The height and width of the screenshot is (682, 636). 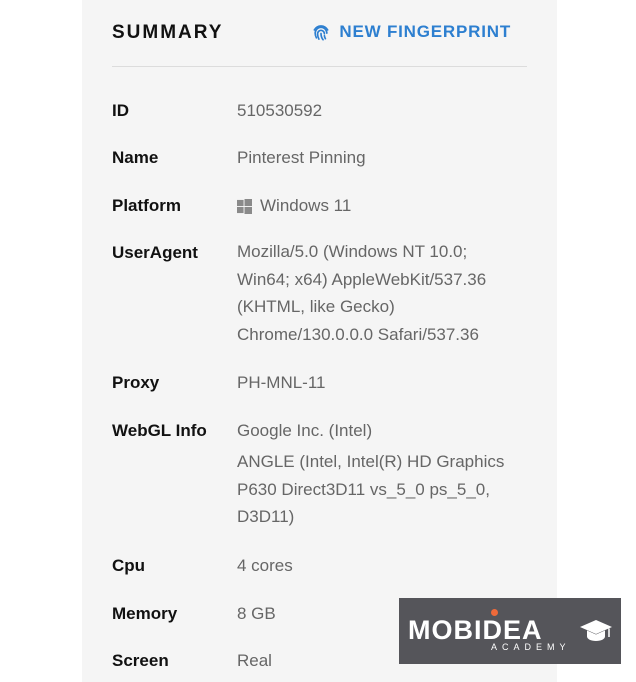 What do you see at coordinates (266, 516) in the screenshot?
I see `webgl-renderer-line: D3D11)` at bounding box center [266, 516].